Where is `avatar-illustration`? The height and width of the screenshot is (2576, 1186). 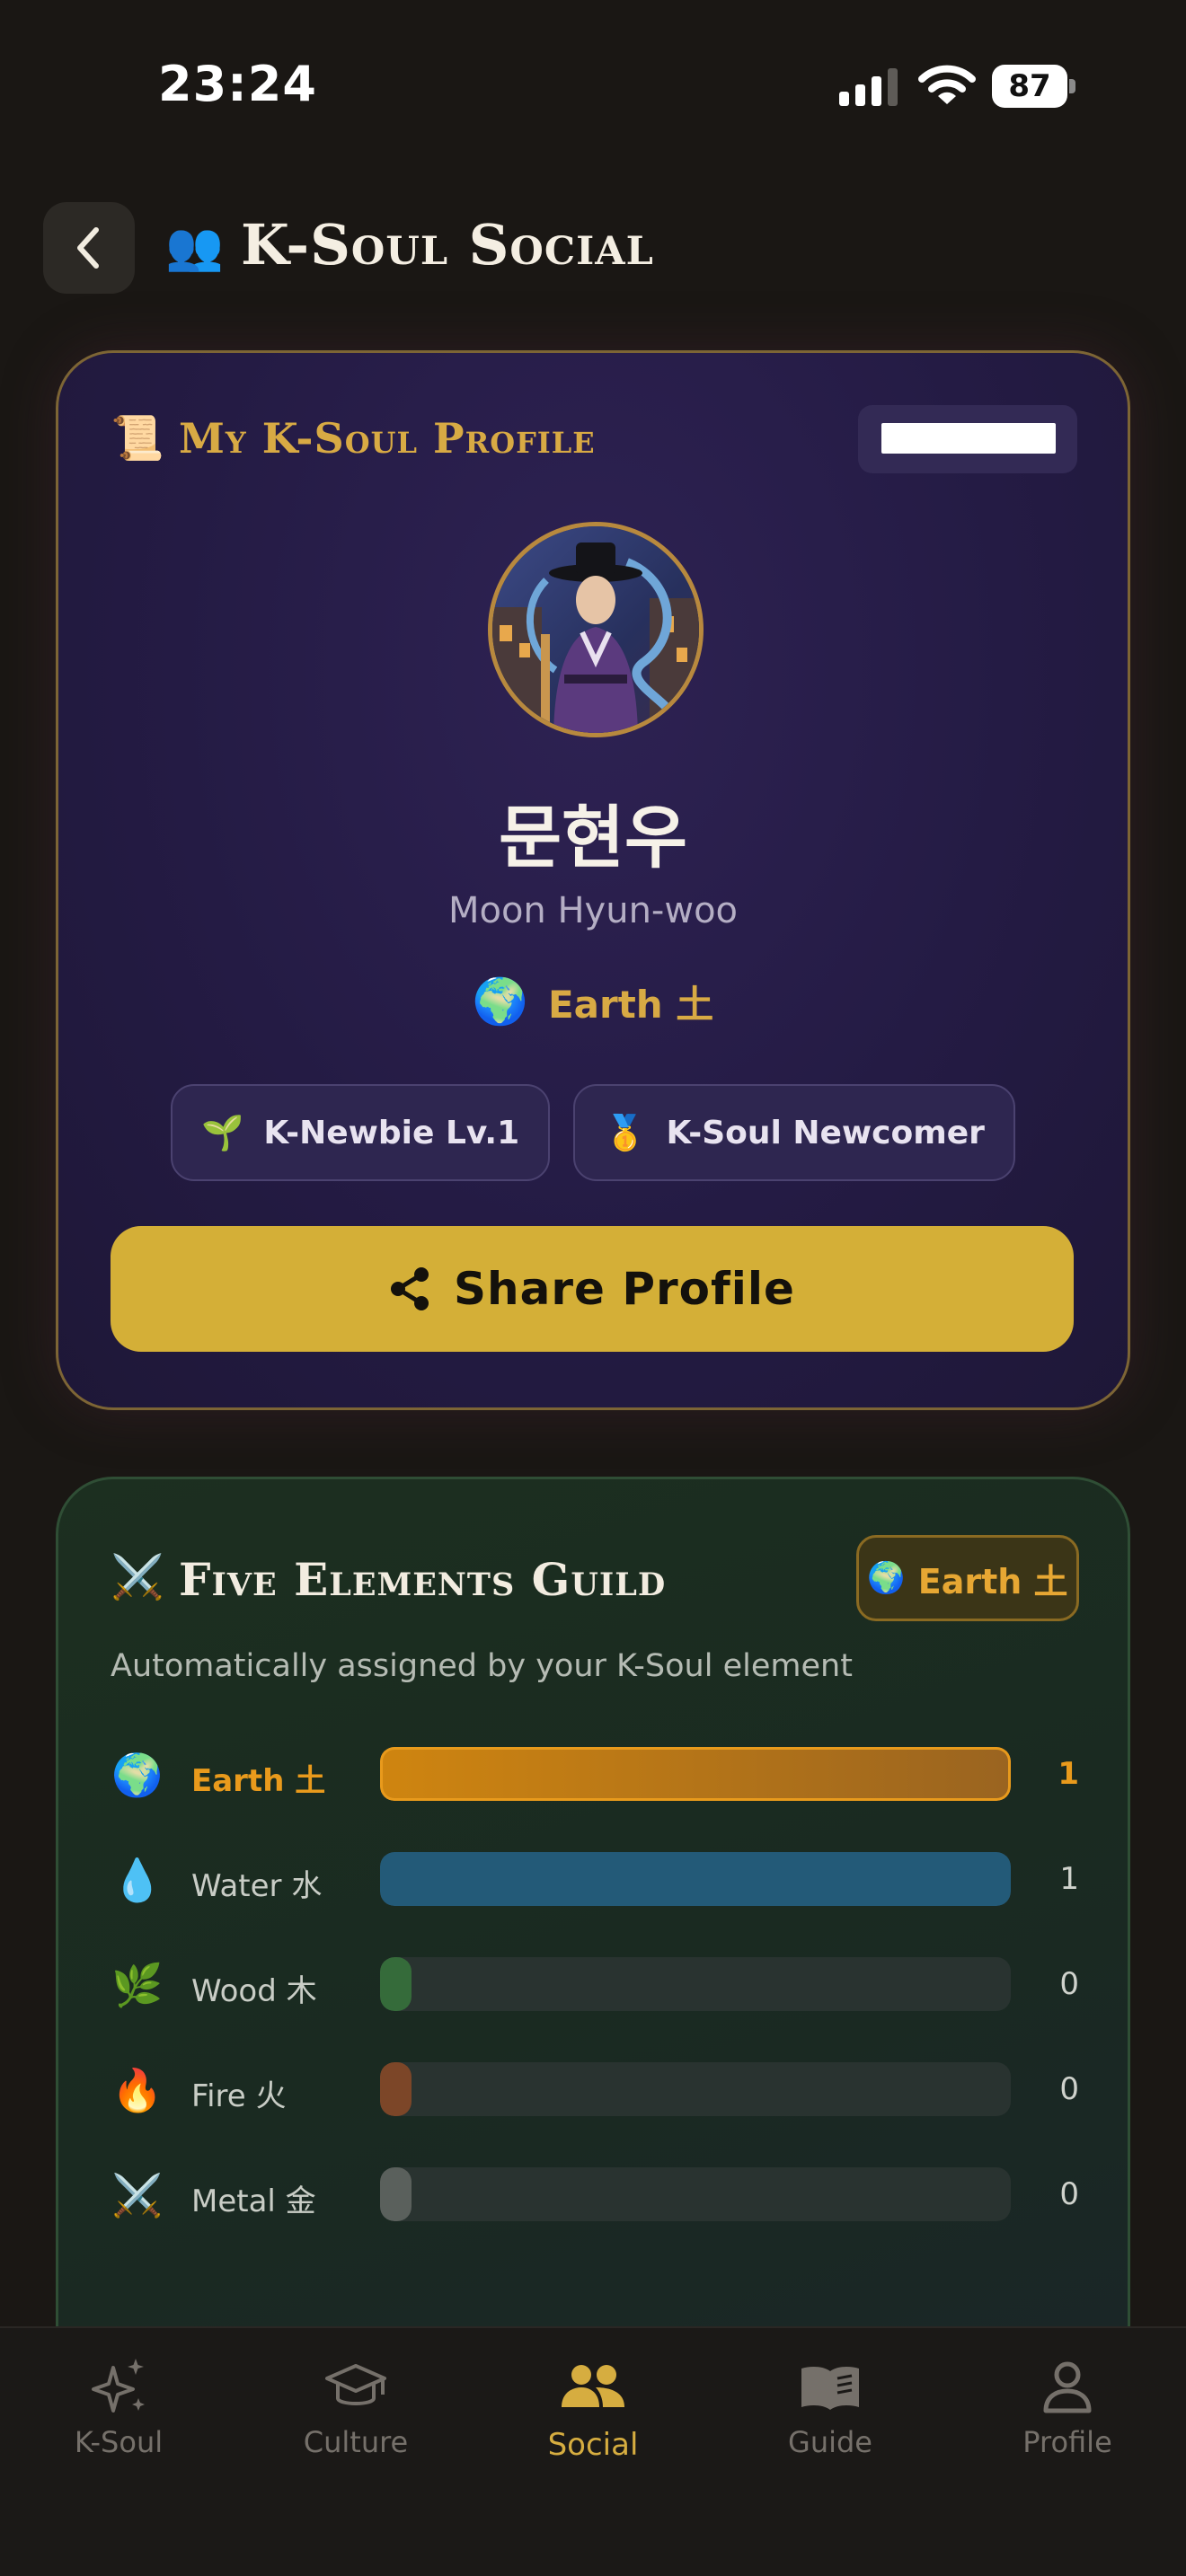 avatar-illustration is located at coordinates (595, 629).